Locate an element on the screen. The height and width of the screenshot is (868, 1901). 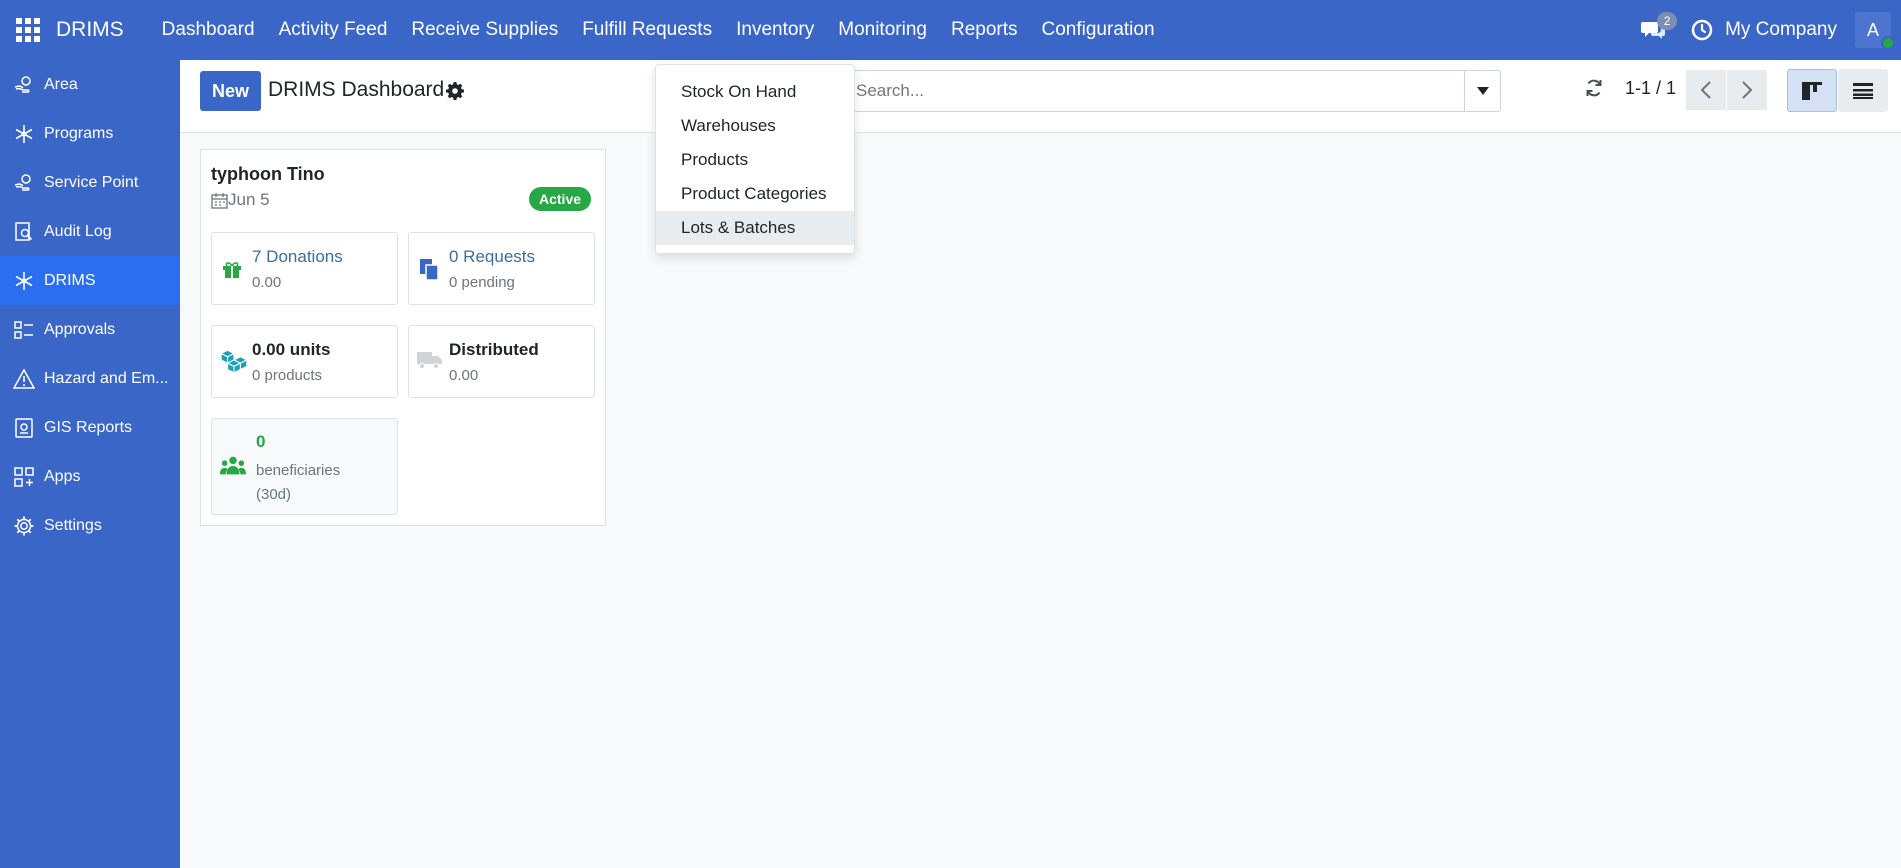
chat-icon: 2 is located at coordinates (1657, 29).